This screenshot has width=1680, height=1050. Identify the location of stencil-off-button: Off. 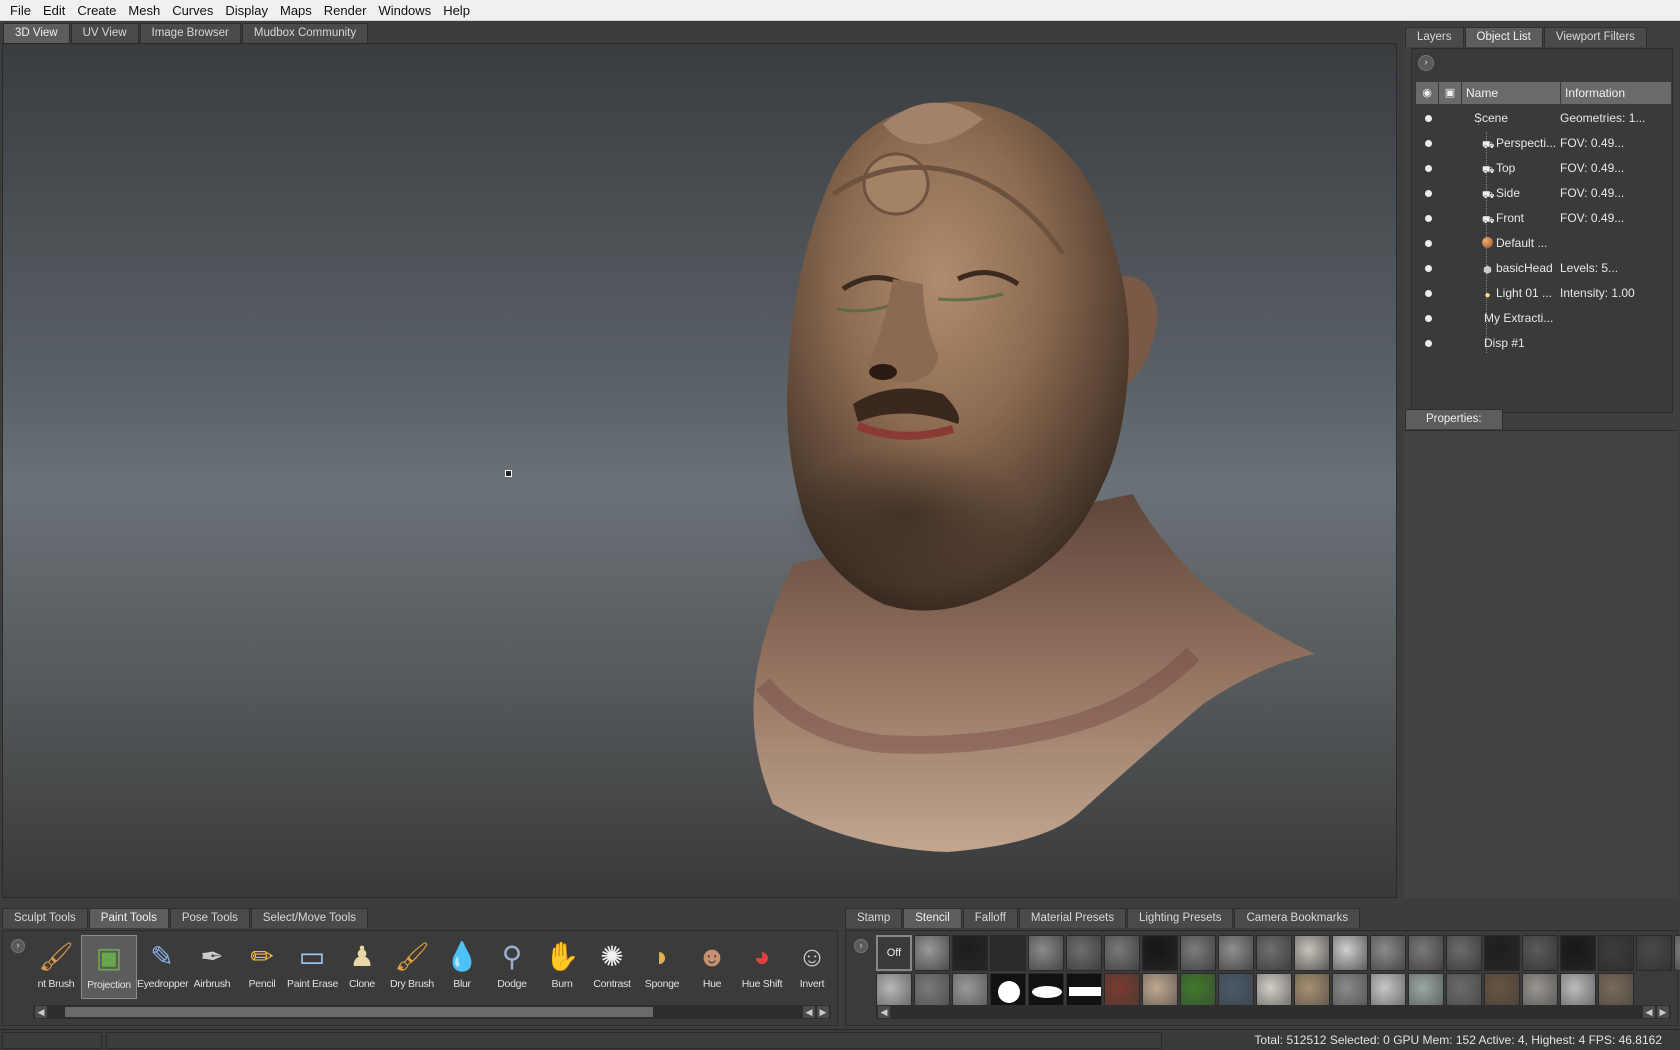
(894, 953).